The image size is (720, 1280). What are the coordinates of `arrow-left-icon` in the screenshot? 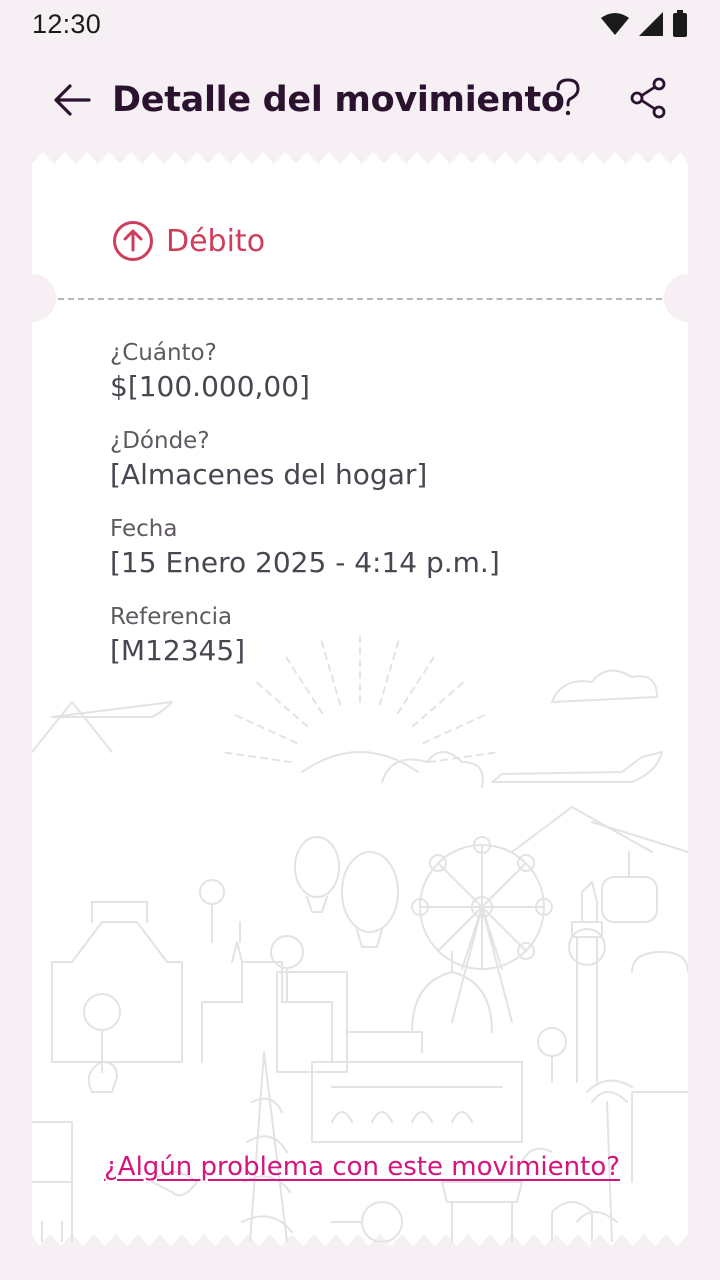 It's located at (72, 100).